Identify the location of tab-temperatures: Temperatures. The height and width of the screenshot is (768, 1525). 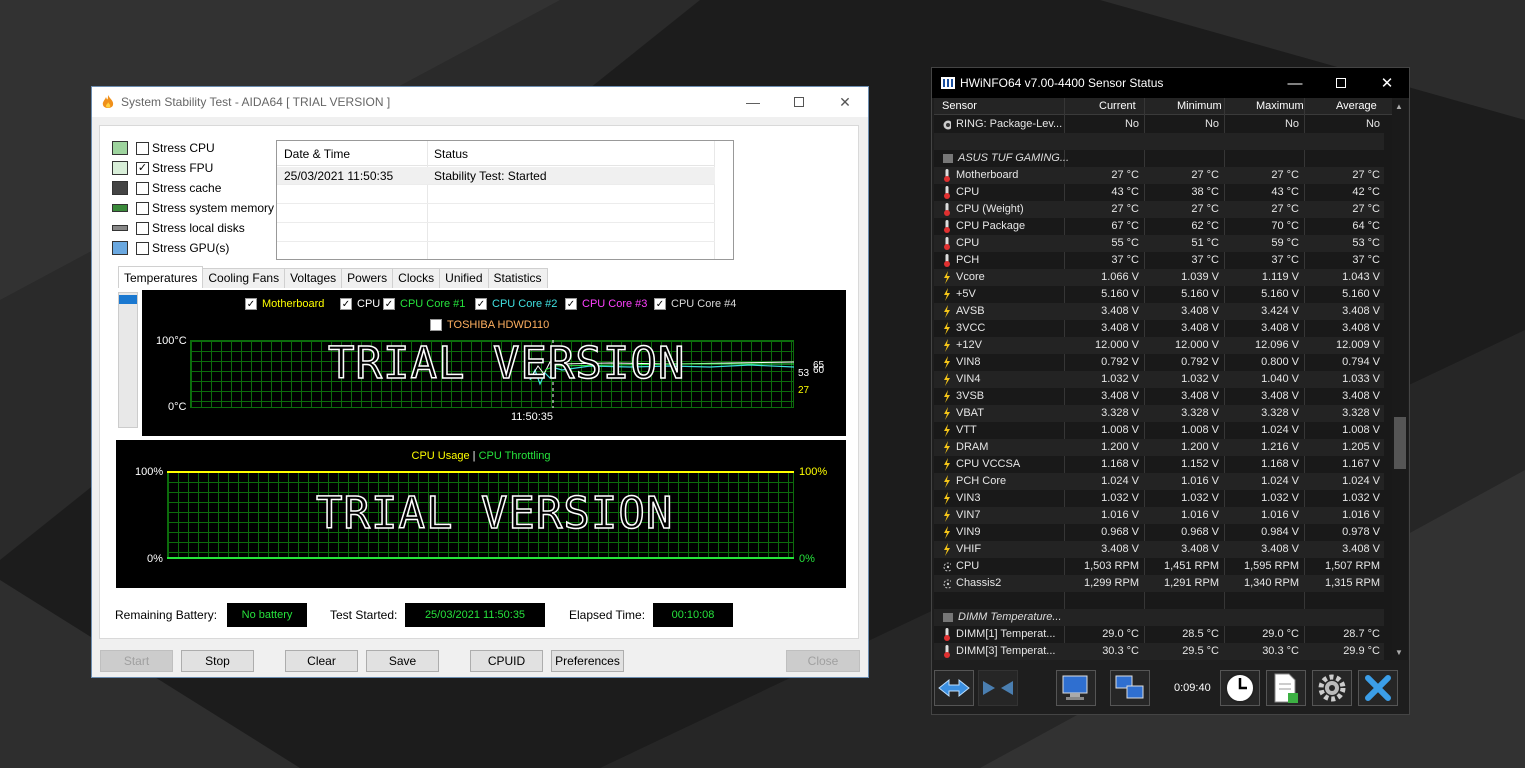
(161, 277).